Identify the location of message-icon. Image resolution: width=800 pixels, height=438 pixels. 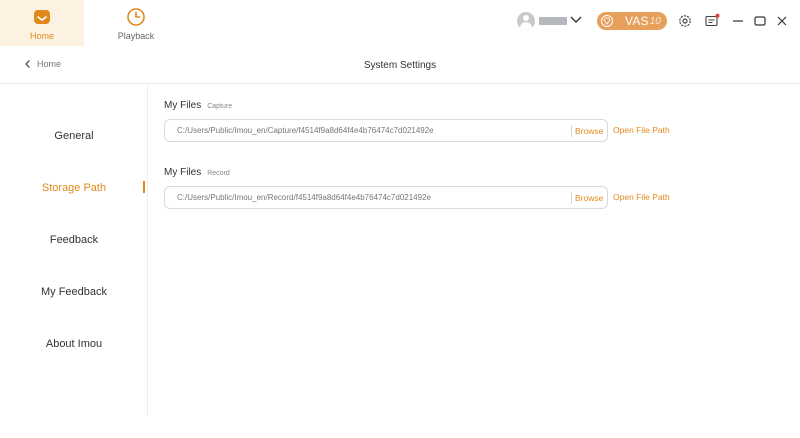
(712, 21).